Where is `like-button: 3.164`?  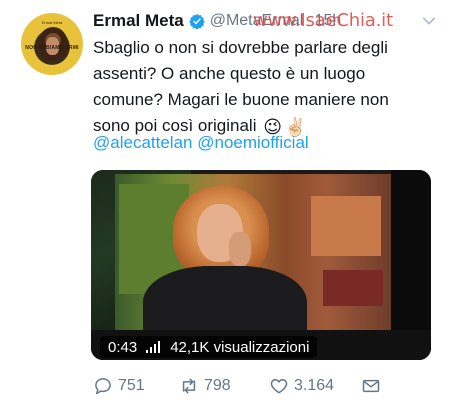 like-button: 3.164 is located at coordinates (301, 386).